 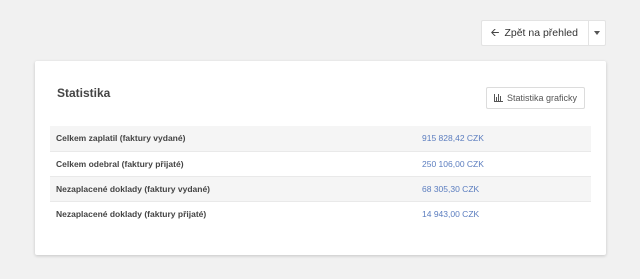 I want to click on statistics-graph-button: Statistika graficky, so click(x=535, y=98).